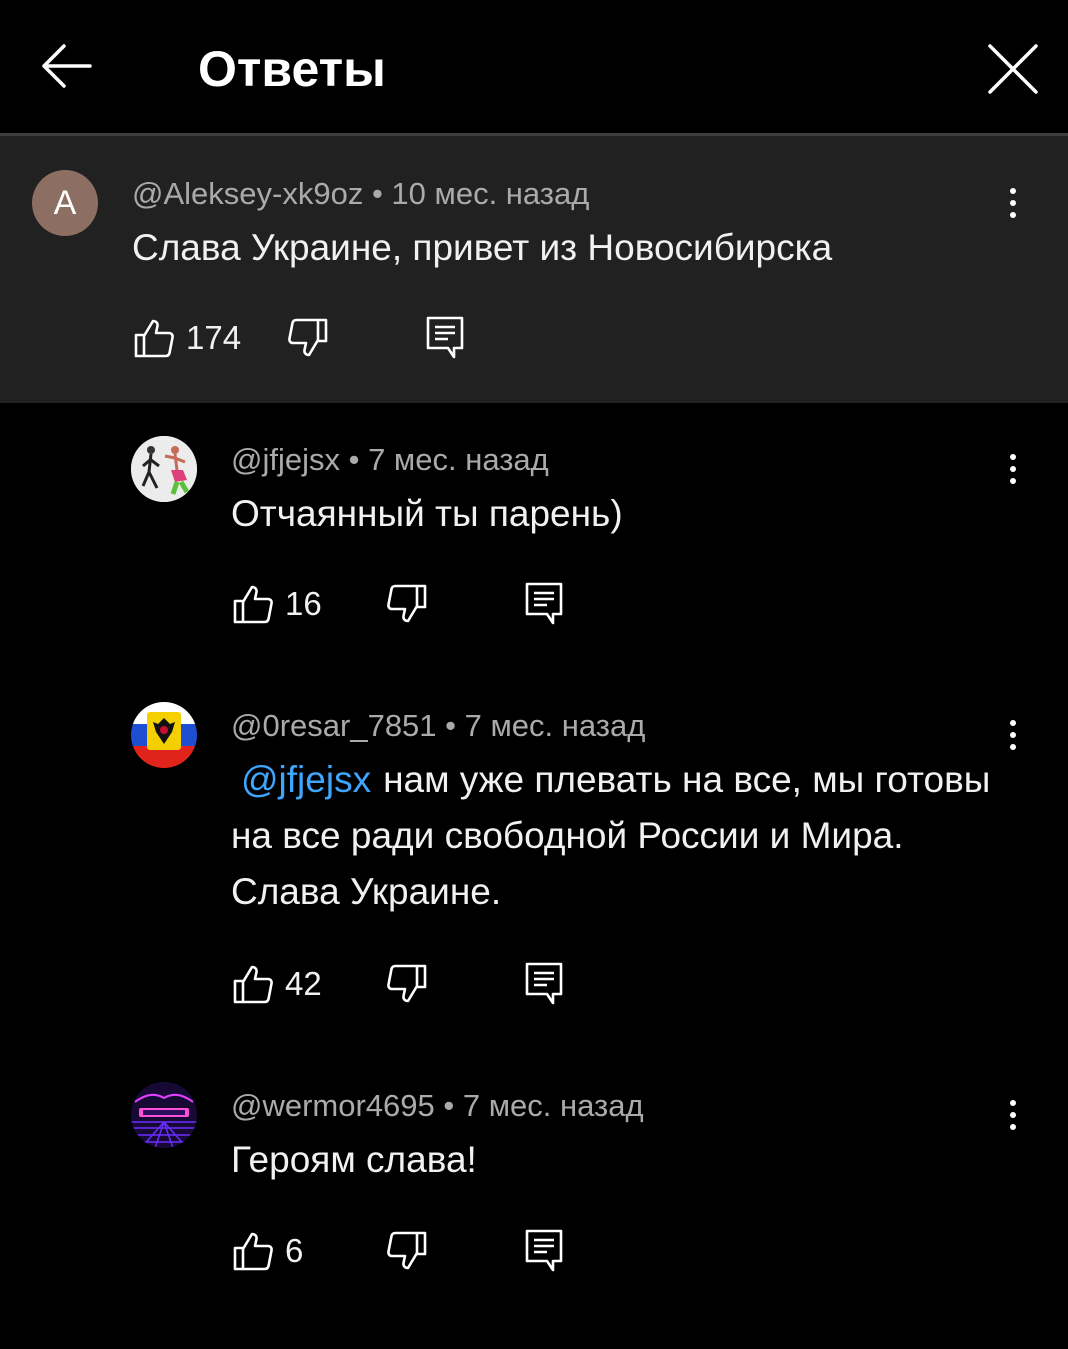  Describe the element at coordinates (490, 193) in the screenshot. I see `comment-time: 10 мес. назад` at that location.